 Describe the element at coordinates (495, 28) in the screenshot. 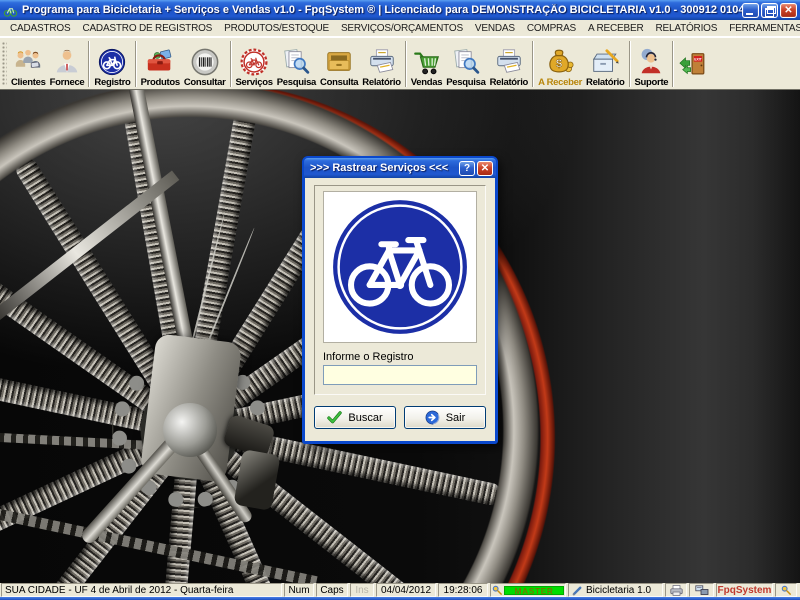

I see `menu-vendas: VENDAS` at that location.